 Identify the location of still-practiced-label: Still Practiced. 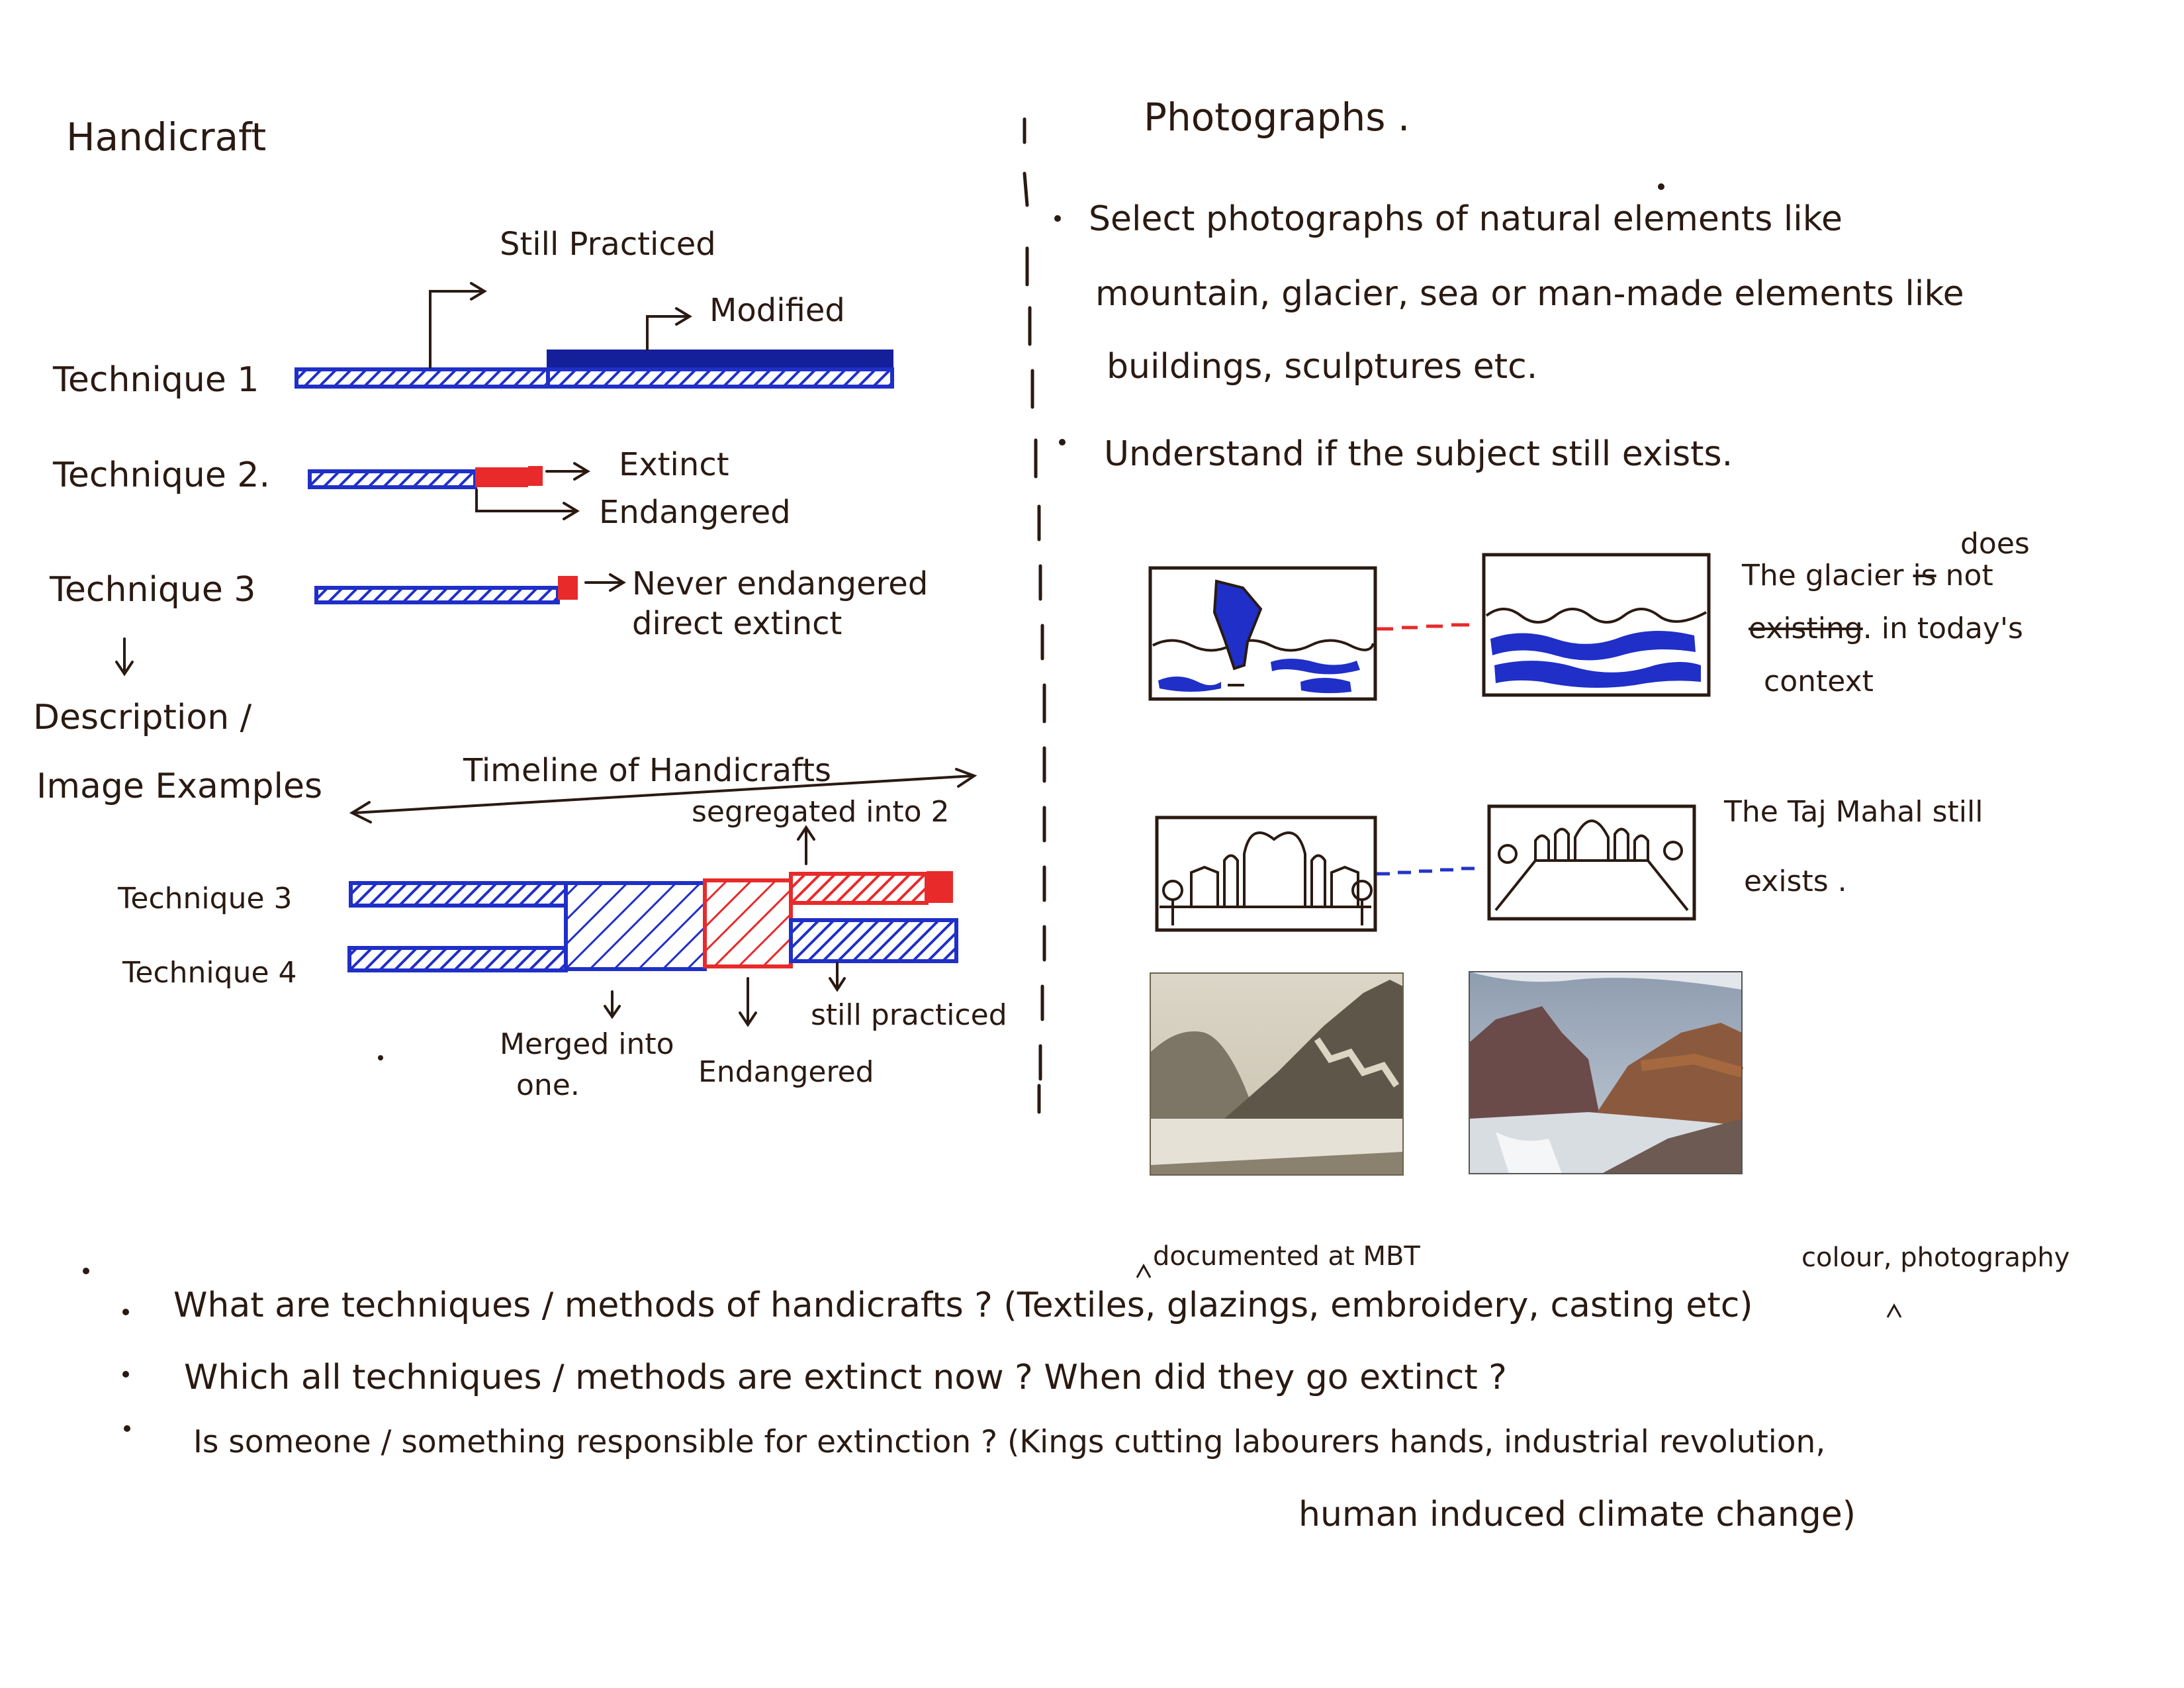
(608, 244).